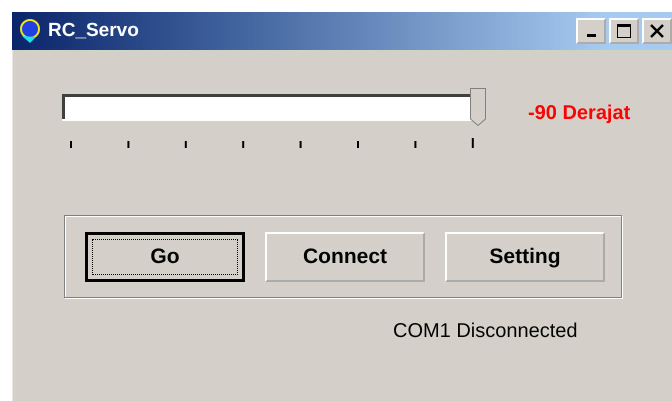  I want to click on maximize-icon, so click(624, 31).